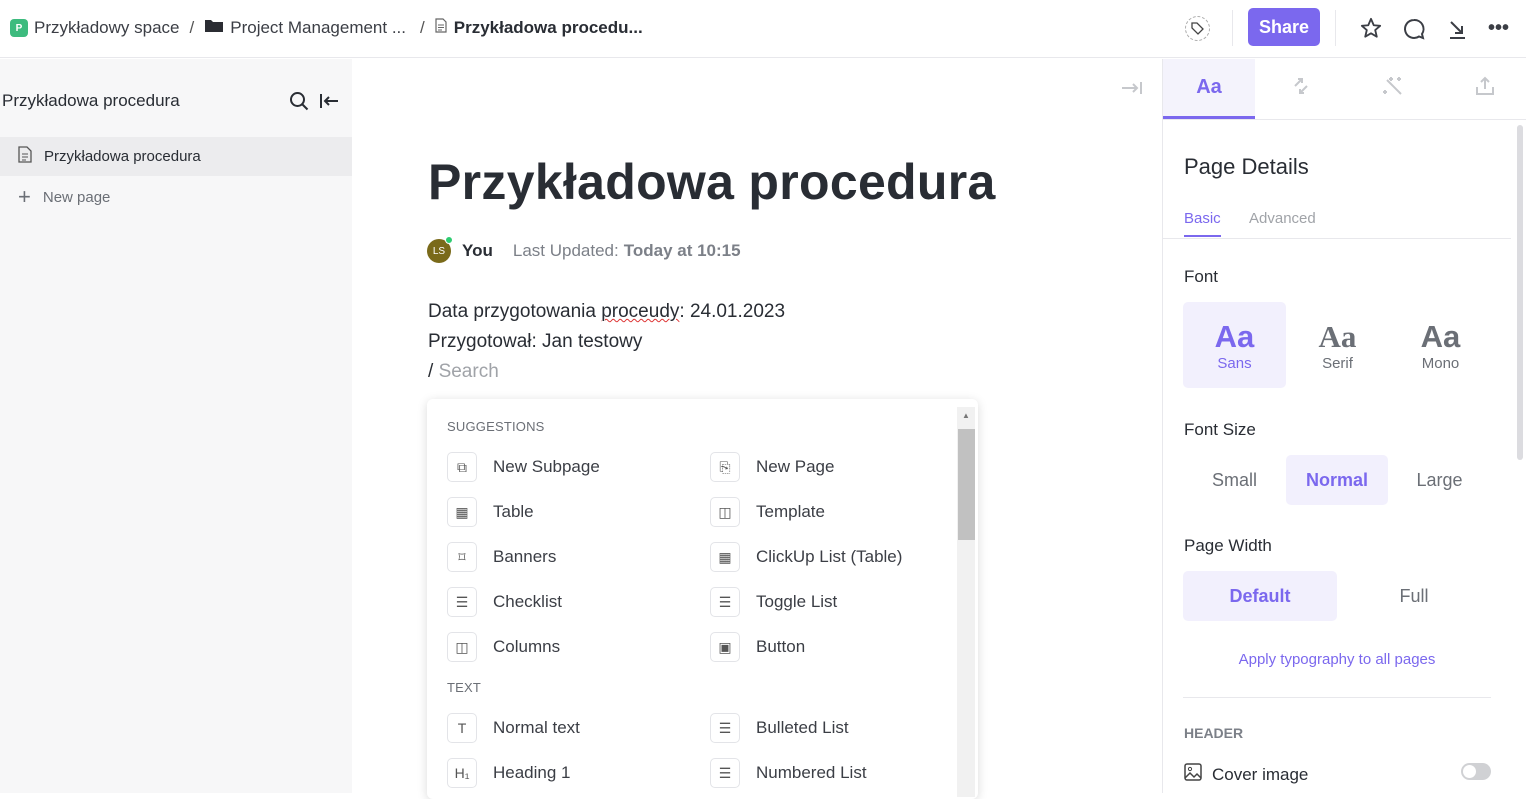 The width and height of the screenshot is (1526, 799). I want to click on last-updated-value: Today at 10:15, so click(682, 250).